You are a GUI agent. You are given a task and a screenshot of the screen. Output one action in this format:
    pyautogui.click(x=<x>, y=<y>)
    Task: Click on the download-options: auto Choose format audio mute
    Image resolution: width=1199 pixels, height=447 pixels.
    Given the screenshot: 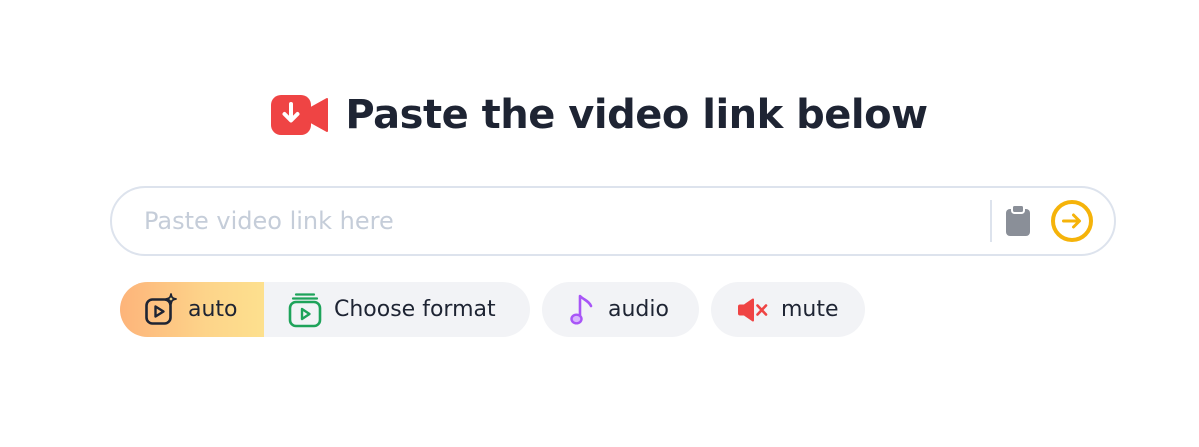 What is the action you would take?
    pyautogui.click(x=498, y=309)
    